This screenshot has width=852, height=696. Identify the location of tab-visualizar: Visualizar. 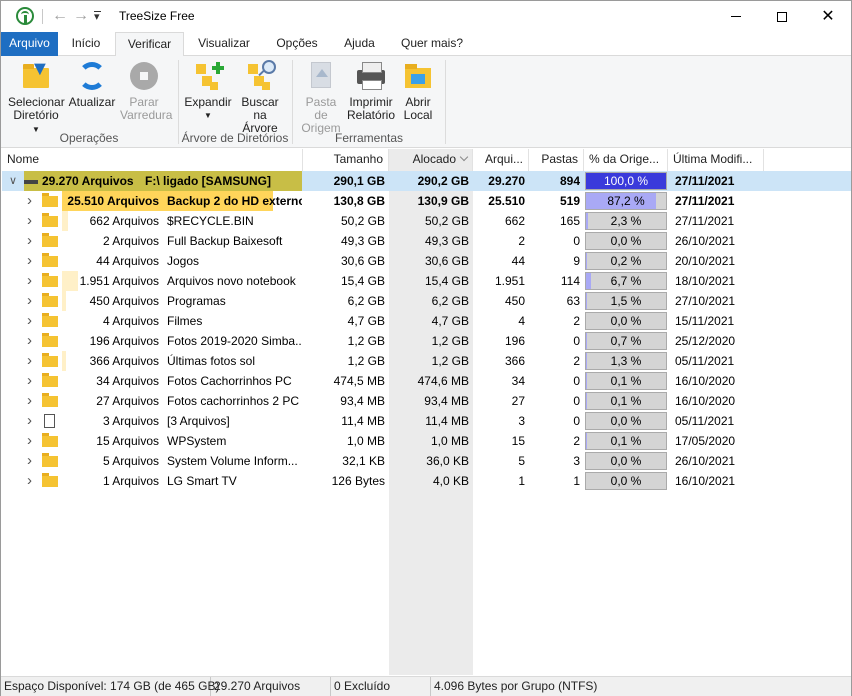
(224, 44).